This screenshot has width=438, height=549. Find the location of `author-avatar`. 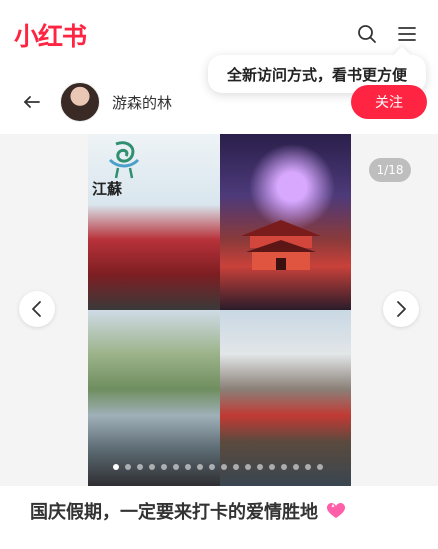

author-avatar is located at coordinates (80, 102).